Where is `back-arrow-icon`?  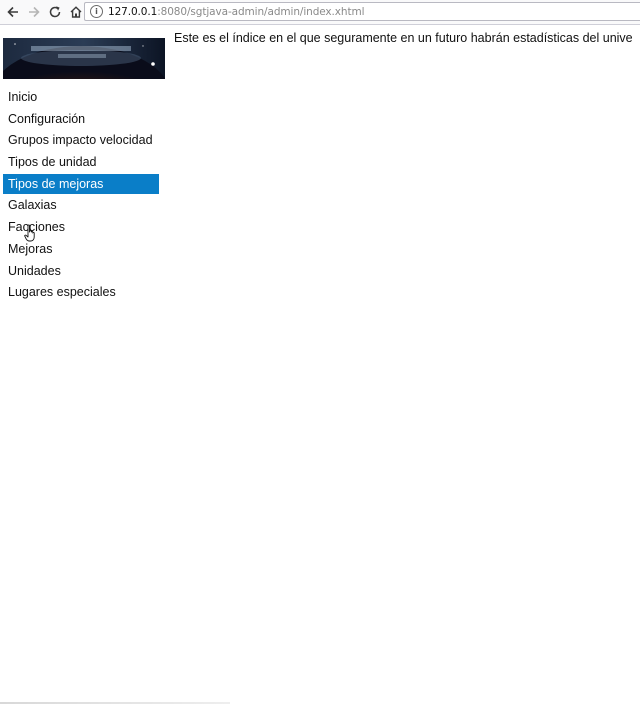
back-arrow-icon is located at coordinates (12, 12).